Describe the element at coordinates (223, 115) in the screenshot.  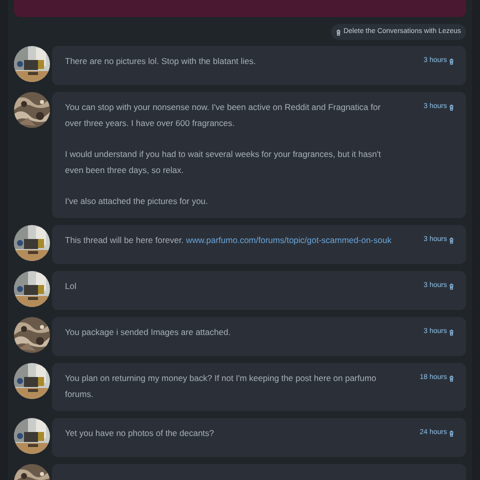
I see `message-text: You can stop with your nonsense now. I've been active on Reddit and Fragnatica for over three years. I have over 600 fragrances.` at that location.